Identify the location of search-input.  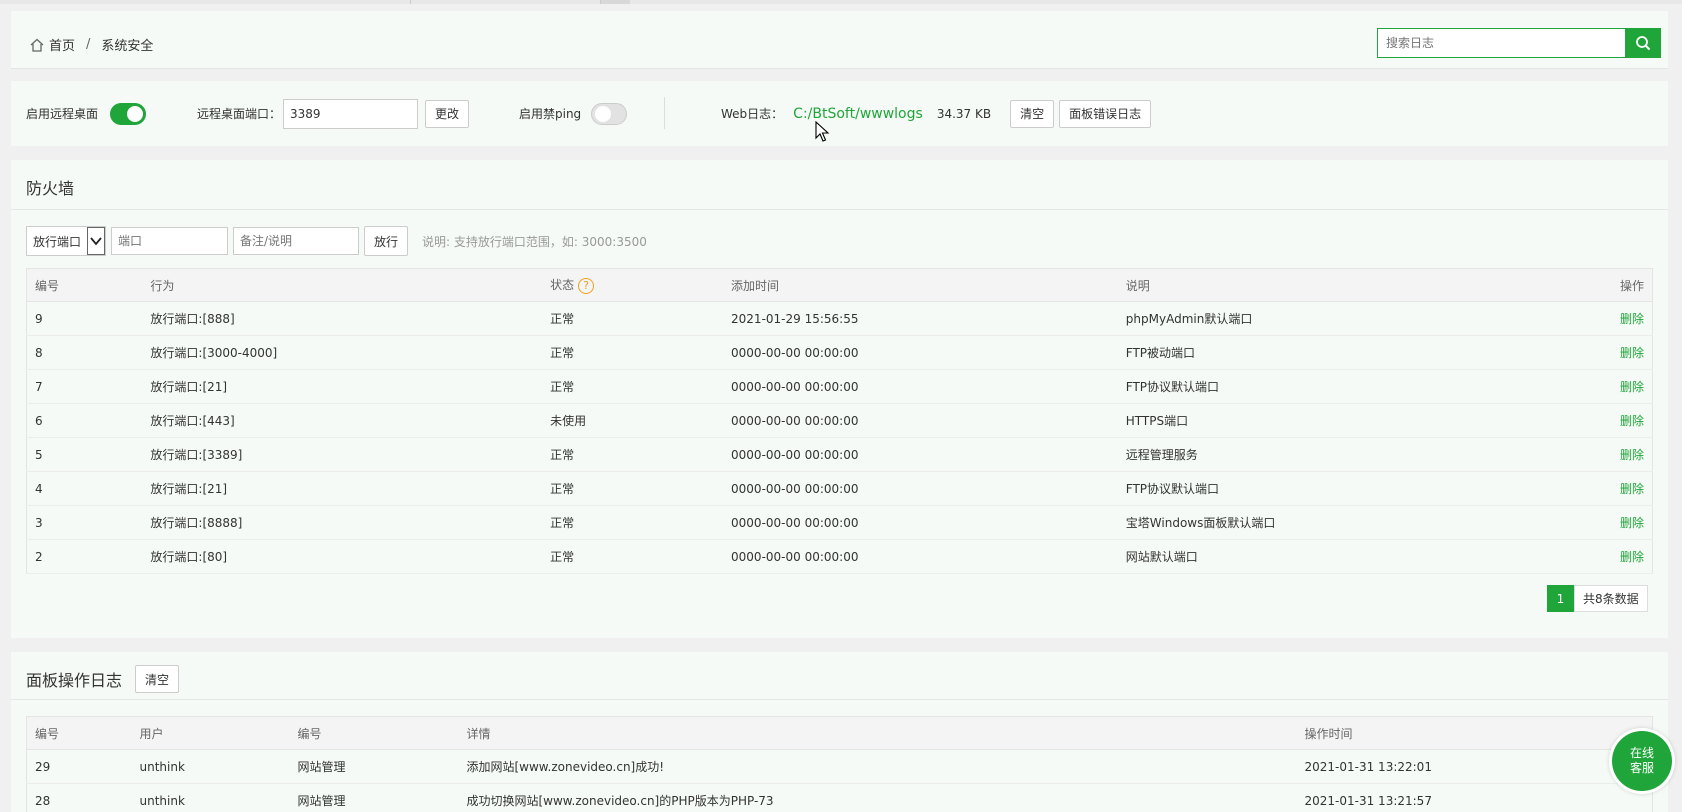
(1501, 43).